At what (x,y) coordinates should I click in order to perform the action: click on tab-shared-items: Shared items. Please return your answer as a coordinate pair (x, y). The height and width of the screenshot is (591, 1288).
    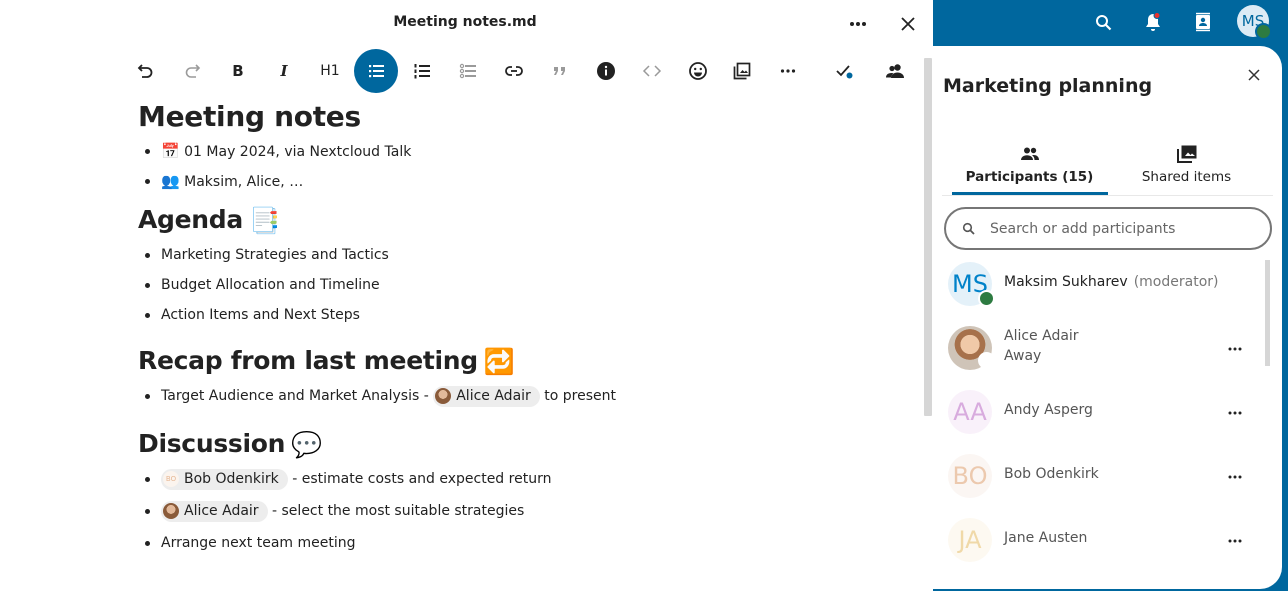
    Looking at the image, I should click on (1186, 169).